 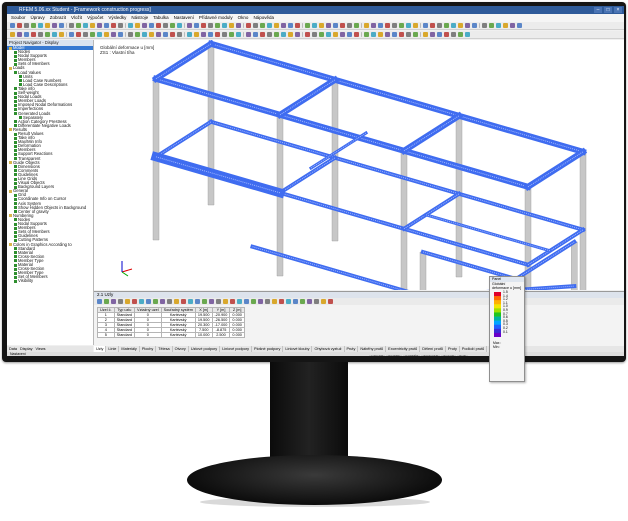 I want to click on menu-item-9: Přídavné moduly, so click(x=216, y=18).